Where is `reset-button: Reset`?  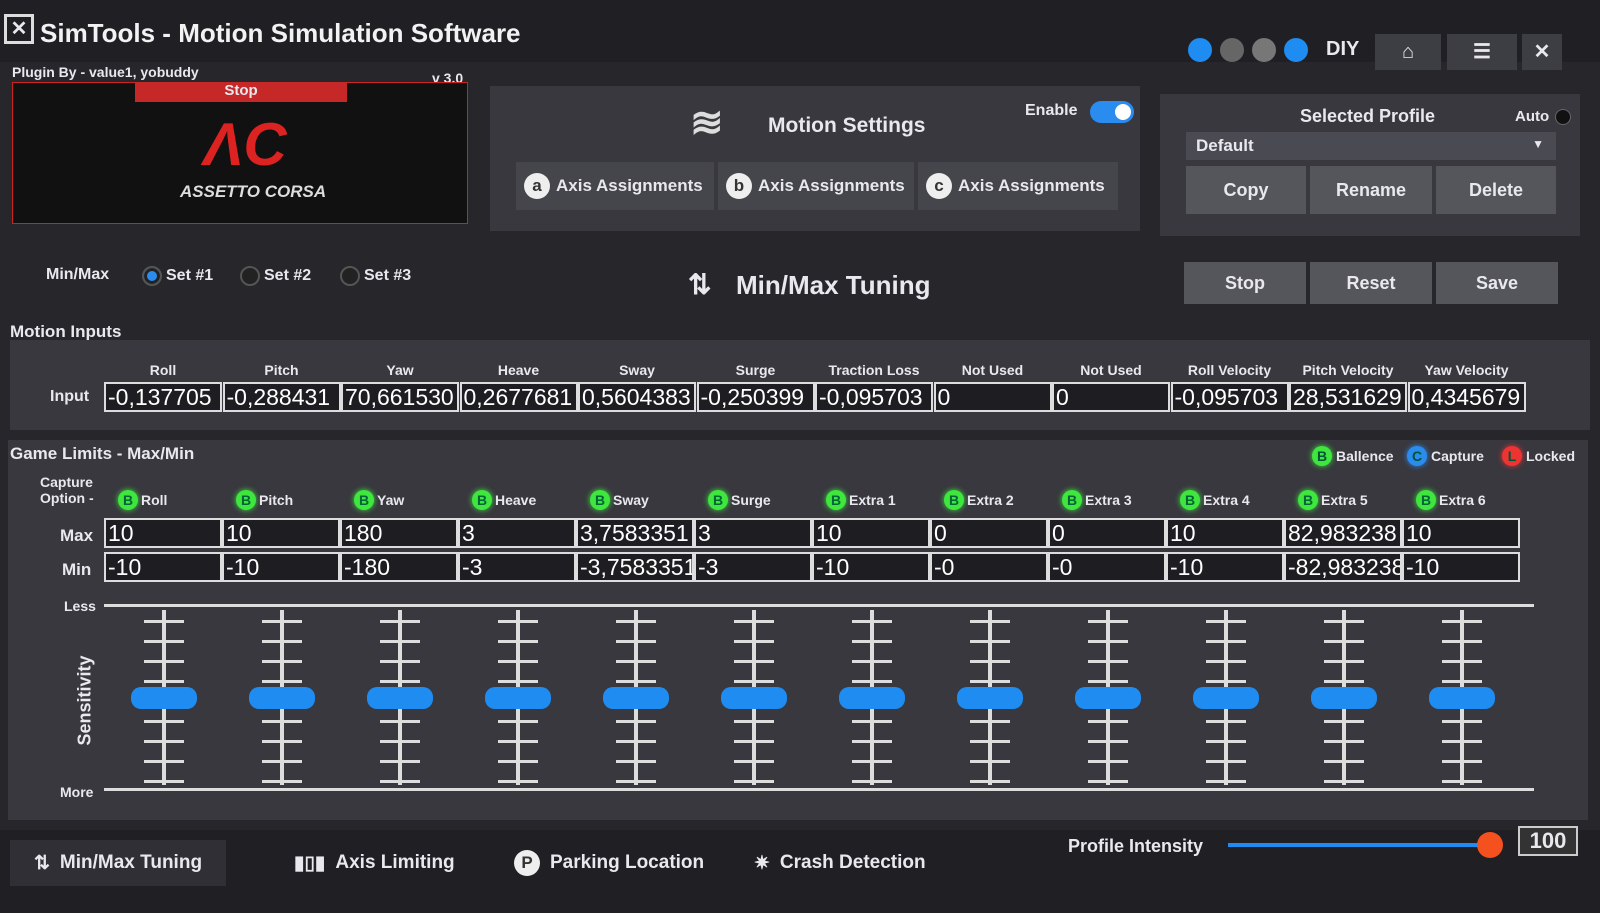
reset-button: Reset is located at coordinates (1371, 283).